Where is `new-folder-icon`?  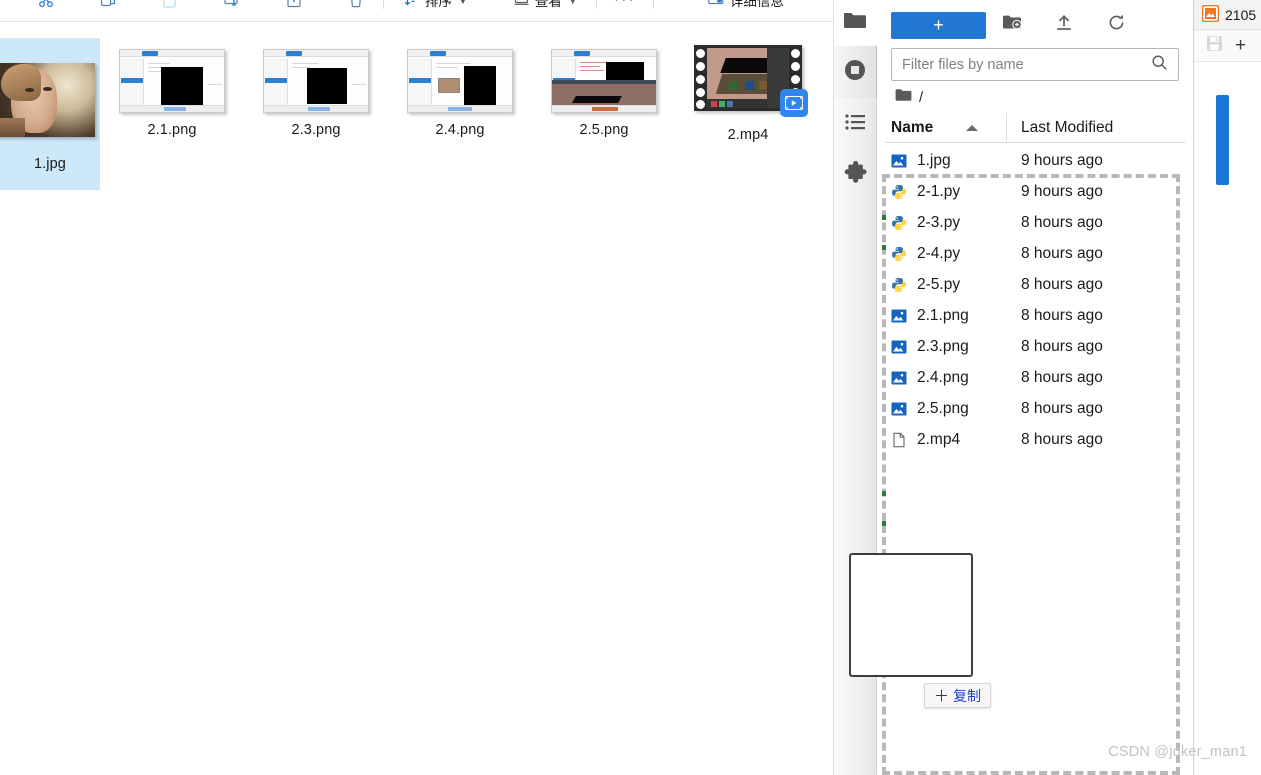
new-folder-icon is located at coordinates (1012, 25).